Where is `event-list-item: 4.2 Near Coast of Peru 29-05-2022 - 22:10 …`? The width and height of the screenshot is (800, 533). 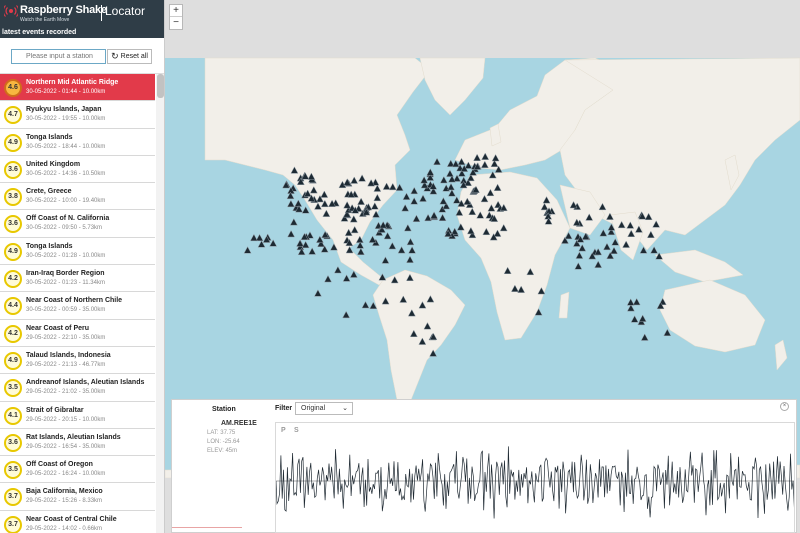
event-list-item: 4.2 Near Coast of Peru 29-05-2022 - 22:10 … is located at coordinates (77, 333).